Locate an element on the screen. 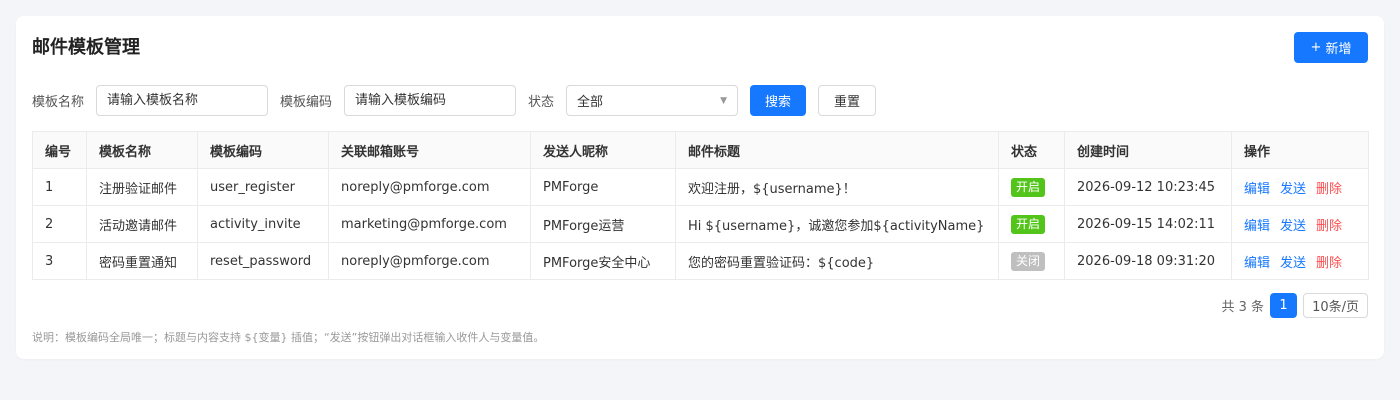 The width and height of the screenshot is (1400, 400). reset-button: 重置 is located at coordinates (847, 100).